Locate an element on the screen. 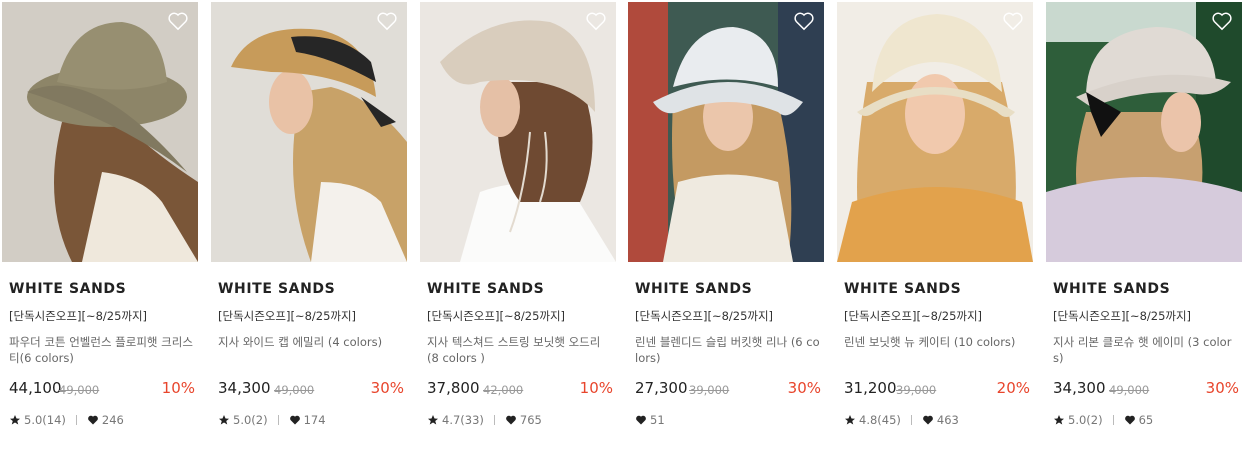 Image resolution: width=1253 pixels, height=458 pixels. product-meta: 4.7(33) 765 is located at coordinates (484, 420).